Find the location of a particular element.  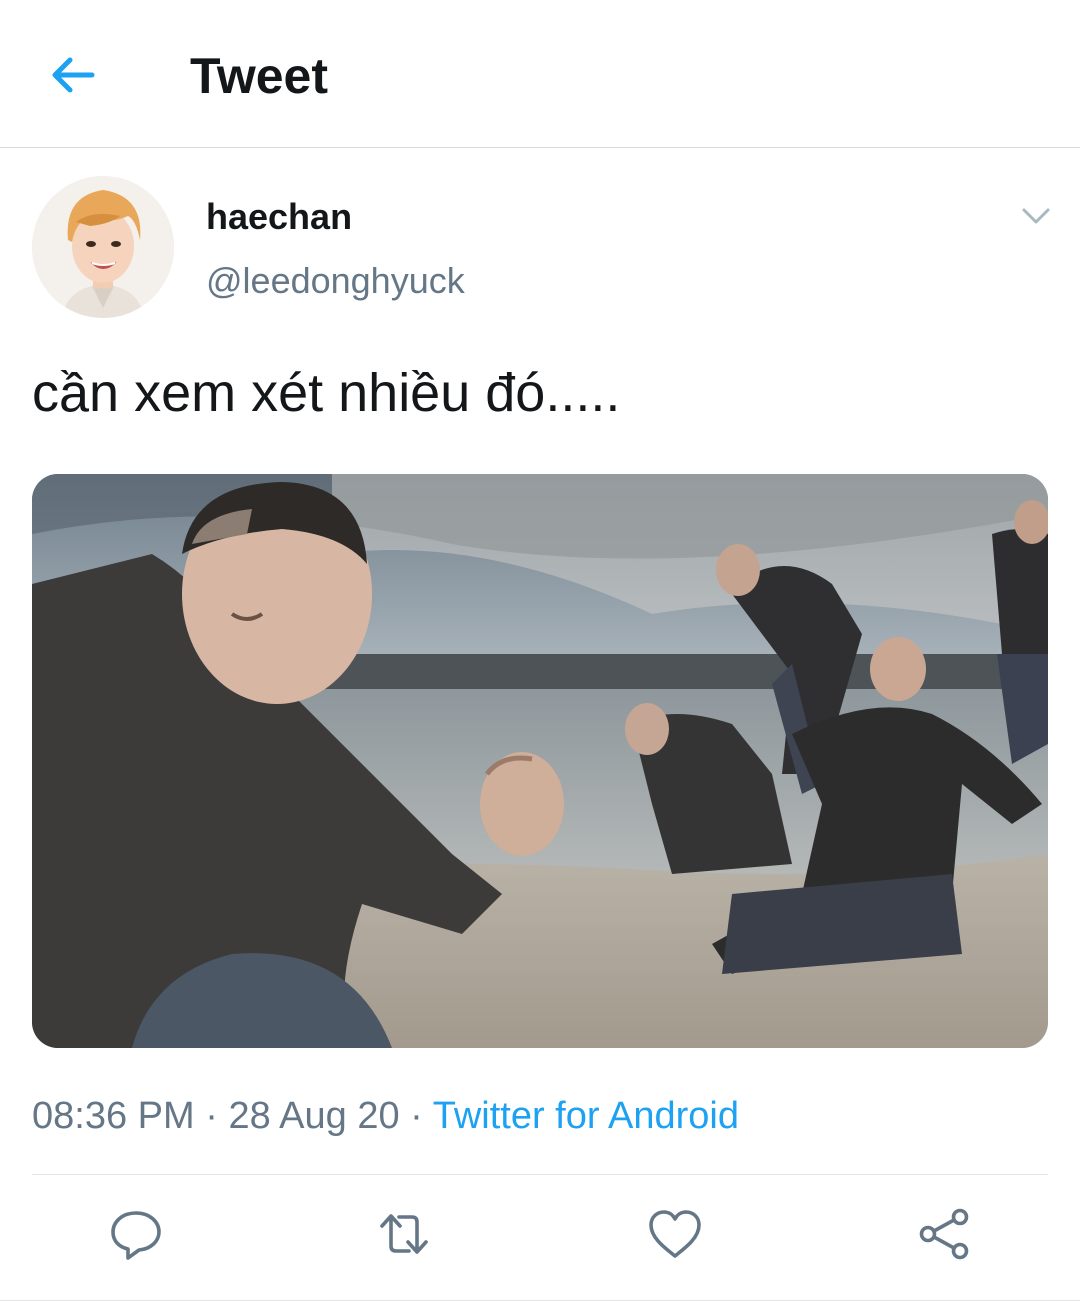

author-display-name: haechan is located at coordinates (279, 217).